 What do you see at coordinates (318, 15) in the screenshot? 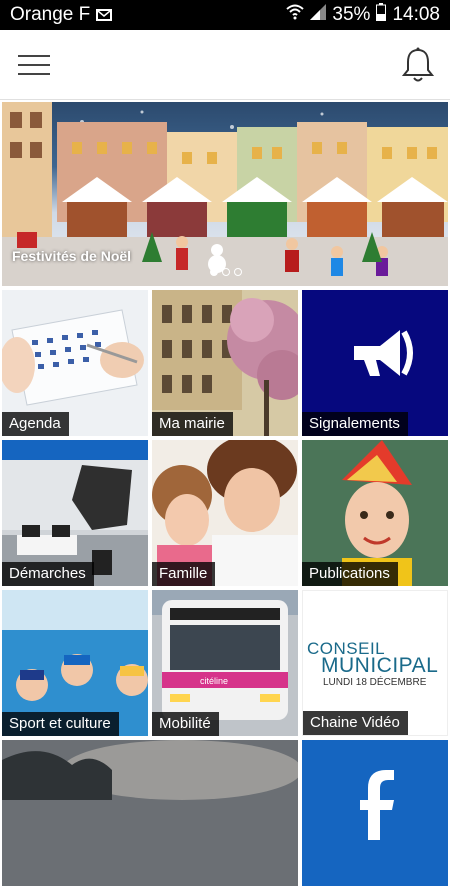
I see `signal-icon` at bounding box center [318, 15].